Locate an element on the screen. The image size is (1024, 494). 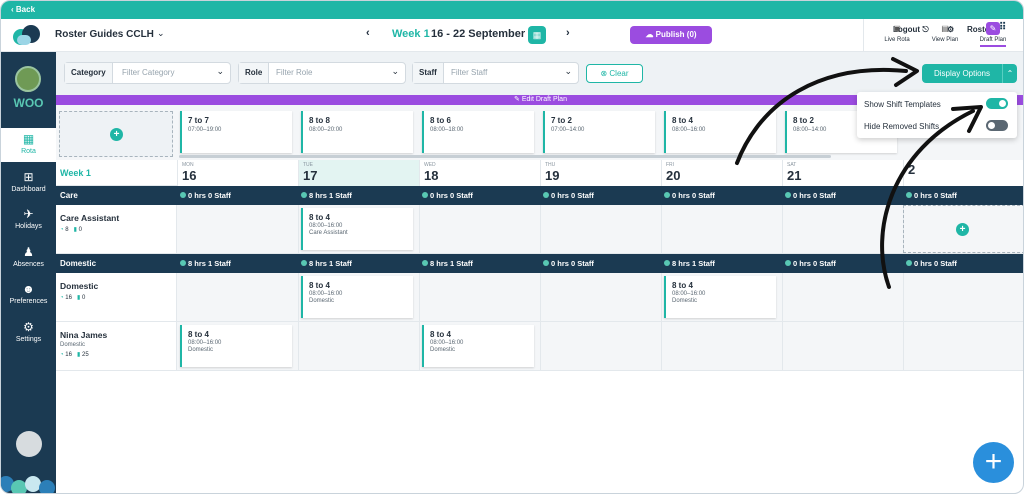
template-name: 8 to 8 is located at coordinates (319, 120).